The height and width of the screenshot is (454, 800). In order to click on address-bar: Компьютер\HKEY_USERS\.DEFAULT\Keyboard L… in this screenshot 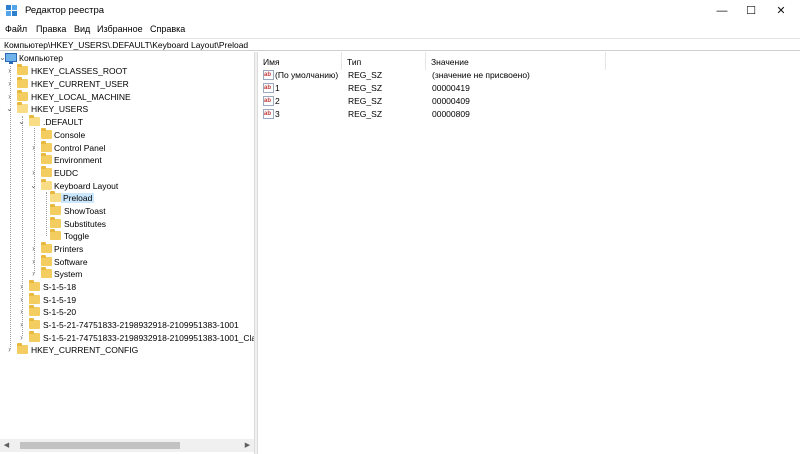, I will do `click(400, 44)`.